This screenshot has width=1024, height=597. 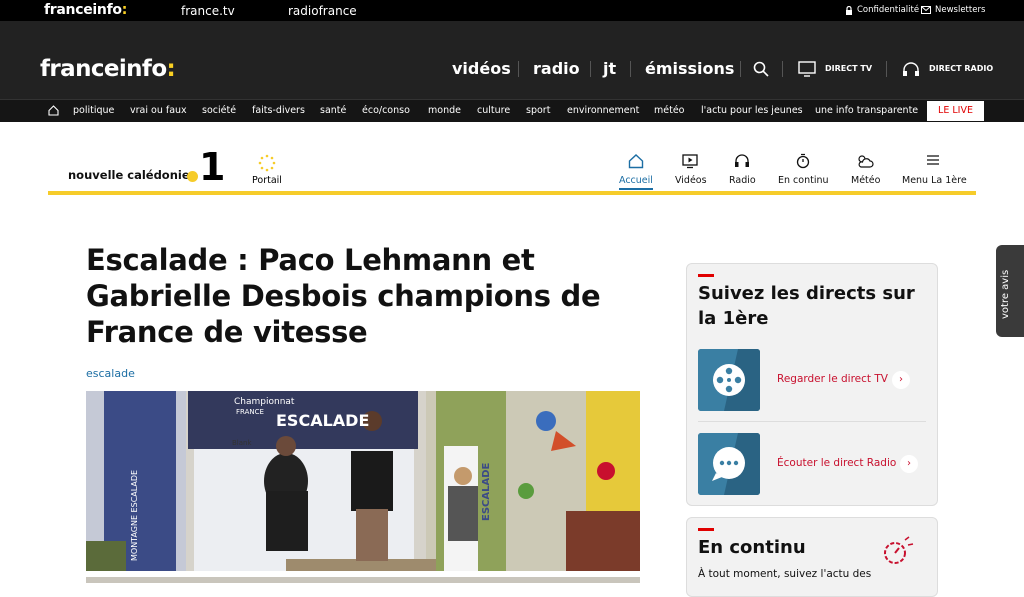 What do you see at coordinates (866, 110) in the screenshot?
I see `subnav-info-transparente: une info transparente` at bounding box center [866, 110].